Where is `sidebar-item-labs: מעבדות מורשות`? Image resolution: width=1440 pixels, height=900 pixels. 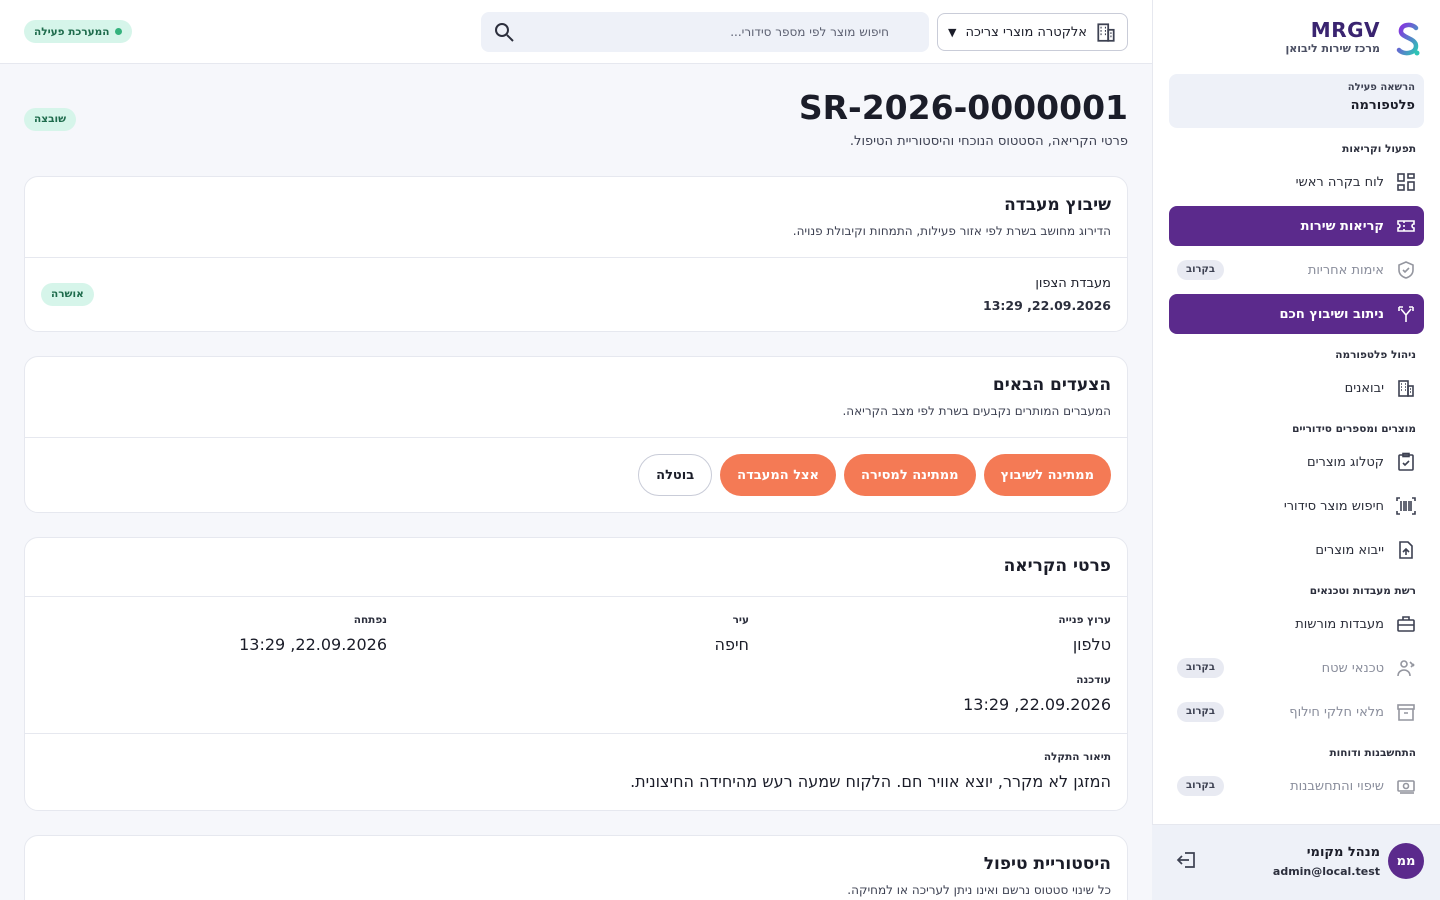
sidebar-item-labs: מעבדות מורשות is located at coordinates (1296, 624).